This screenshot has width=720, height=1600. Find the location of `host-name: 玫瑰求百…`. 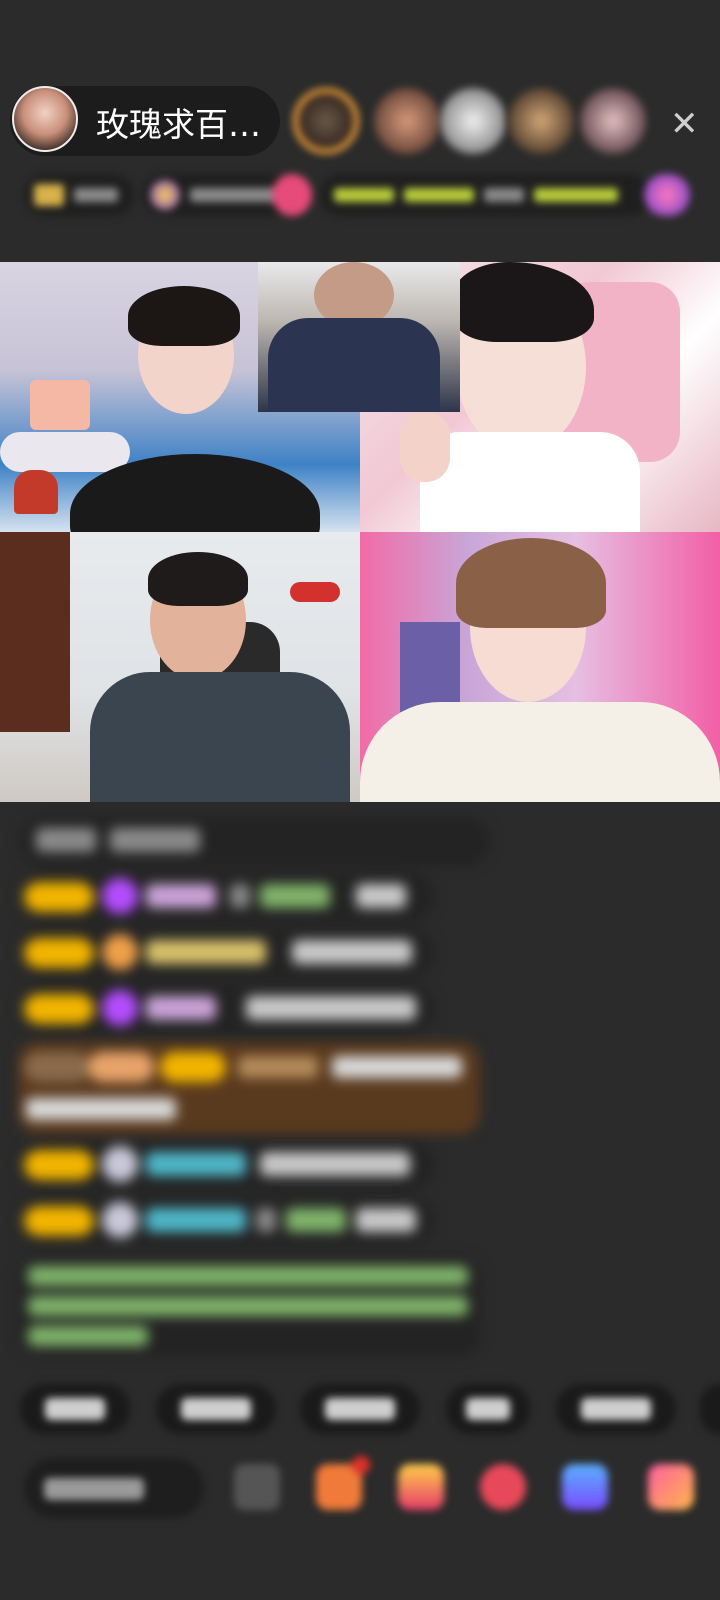

host-name: 玫瑰求百… is located at coordinates (178, 122).